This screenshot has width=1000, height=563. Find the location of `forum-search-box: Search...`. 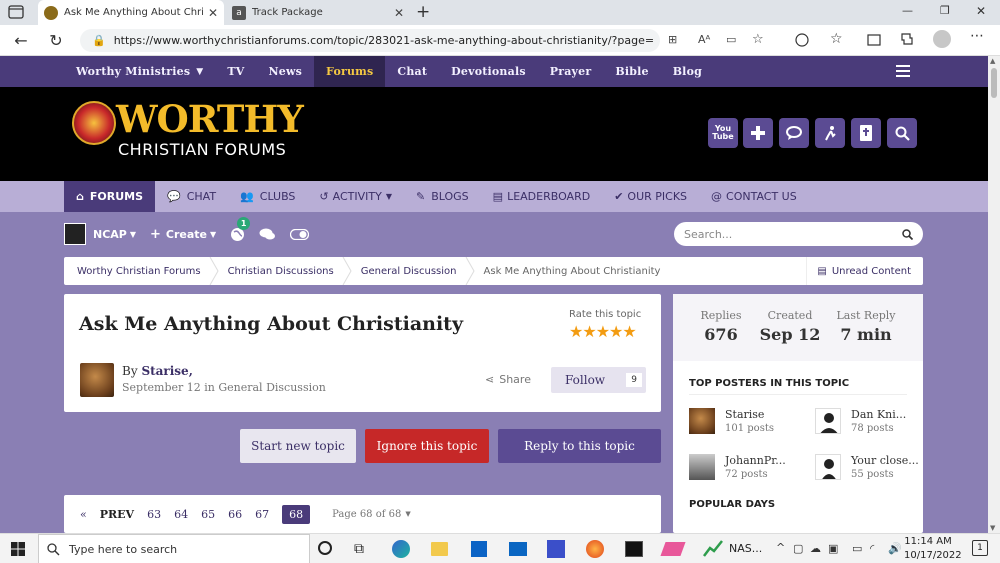

forum-search-box: Search... is located at coordinates (798, 234).